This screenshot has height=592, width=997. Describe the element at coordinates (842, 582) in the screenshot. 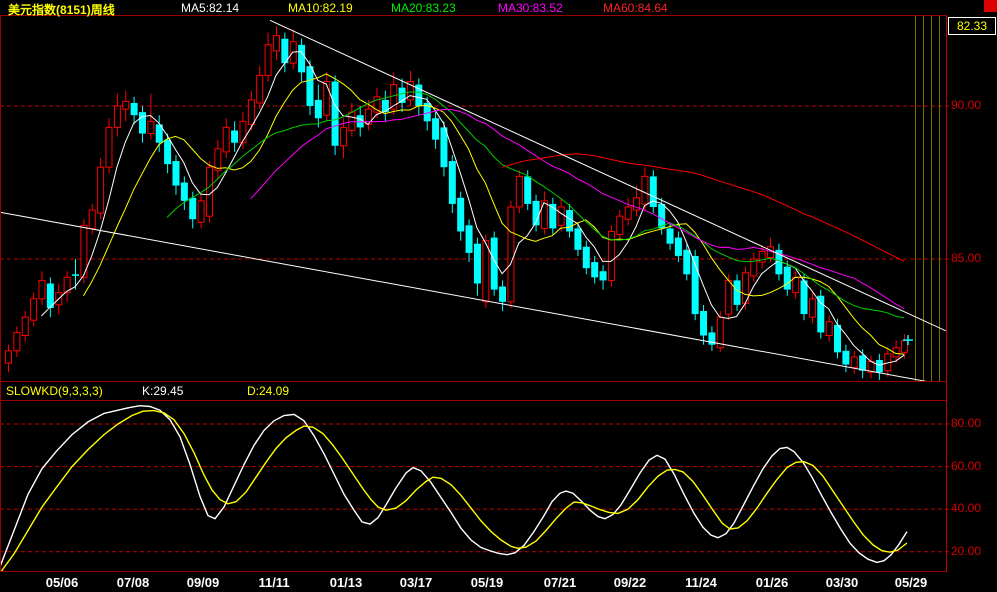

I see `x-axis-label: 03/30` at that location.